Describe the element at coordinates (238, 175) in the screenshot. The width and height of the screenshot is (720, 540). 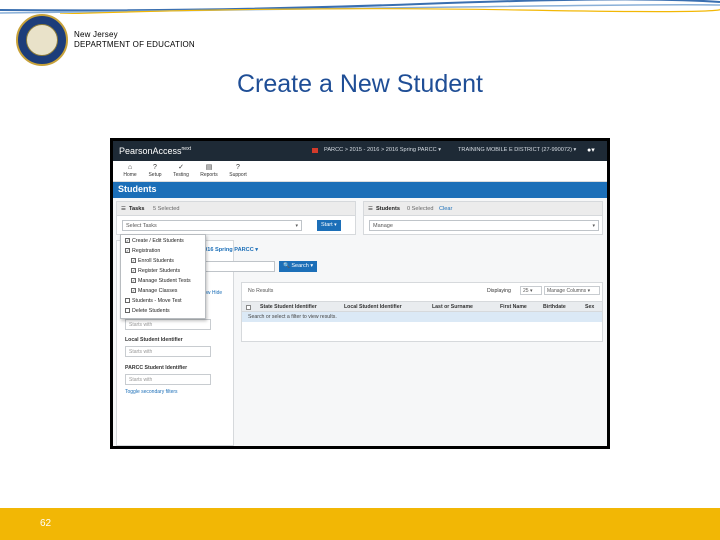
I see `nav-support-label: Support` at that location.